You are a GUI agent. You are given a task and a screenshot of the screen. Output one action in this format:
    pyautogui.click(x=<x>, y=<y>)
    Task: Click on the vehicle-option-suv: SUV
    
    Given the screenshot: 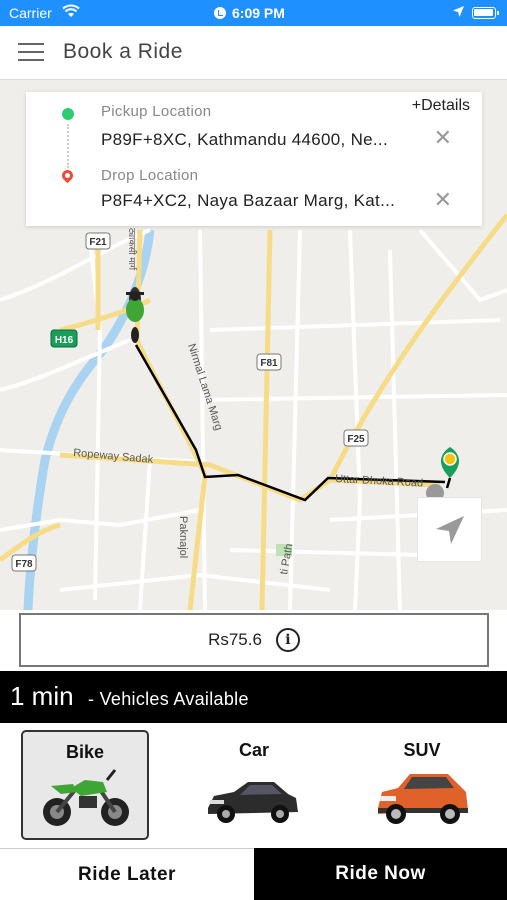 What is the action you would take?
    pyautogui.click(x=422, y=785)
    